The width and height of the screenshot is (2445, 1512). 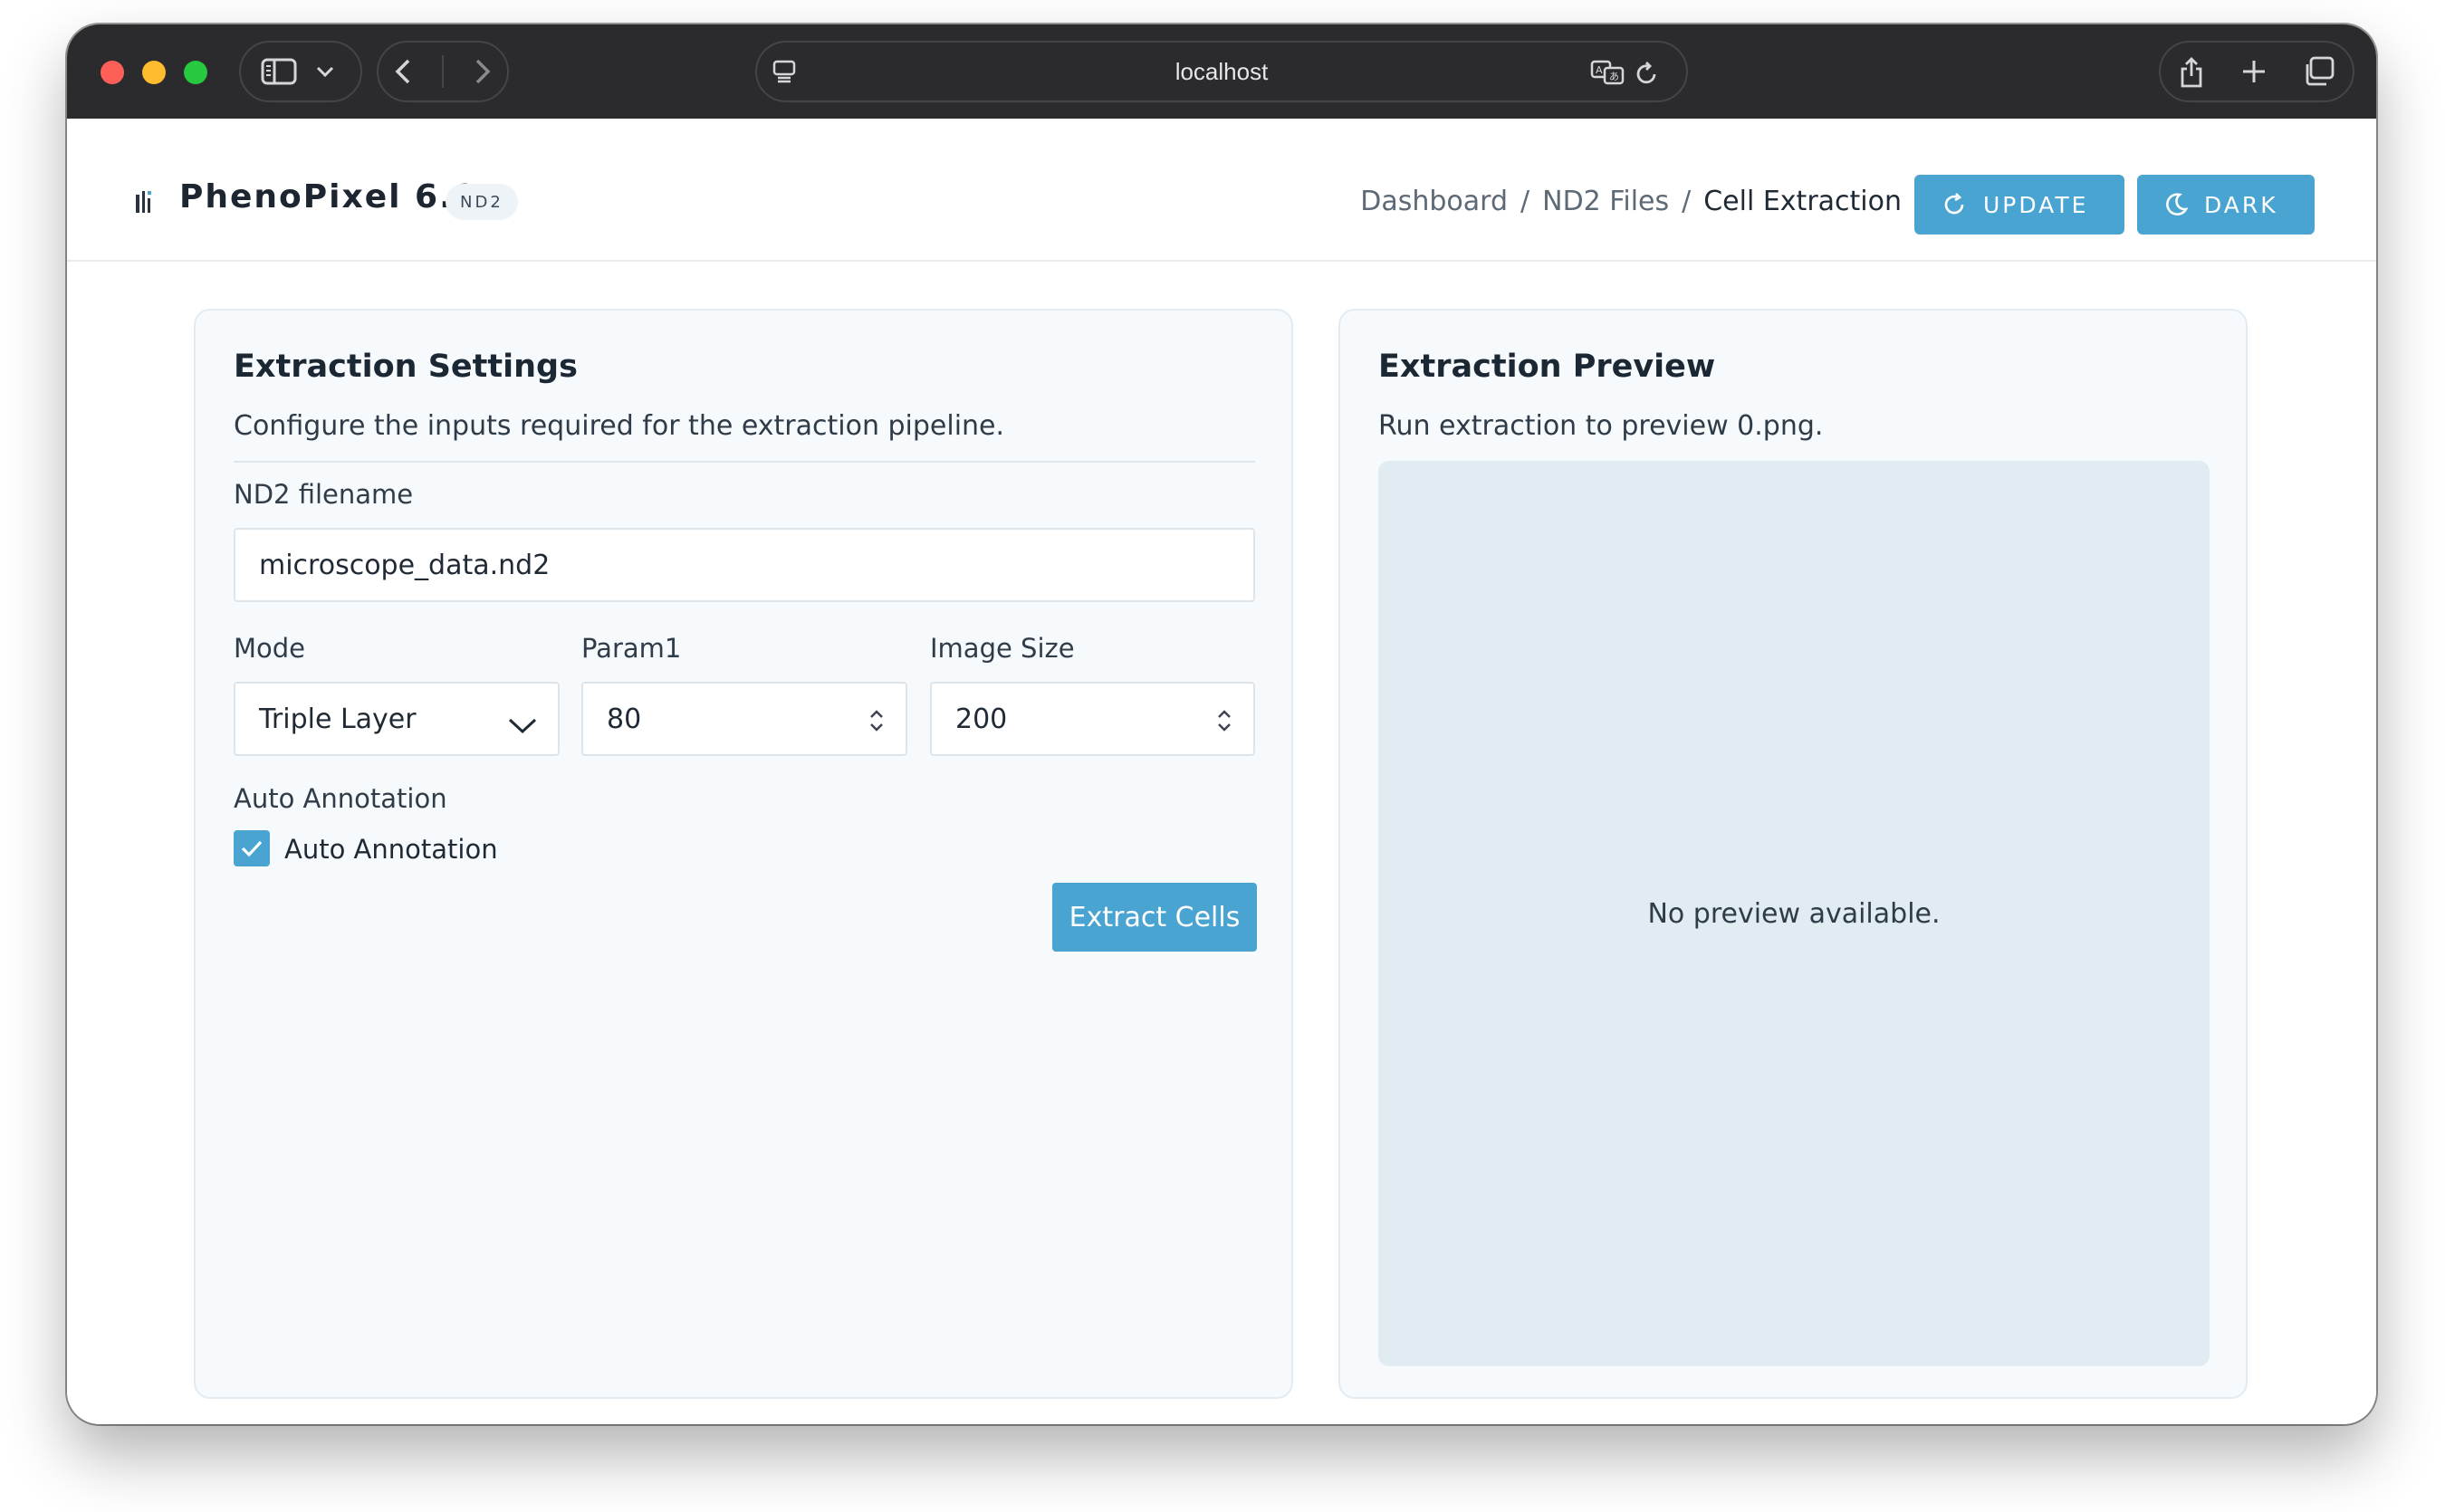 I want to click on minimize-window-button, so click(x=154, y=72).